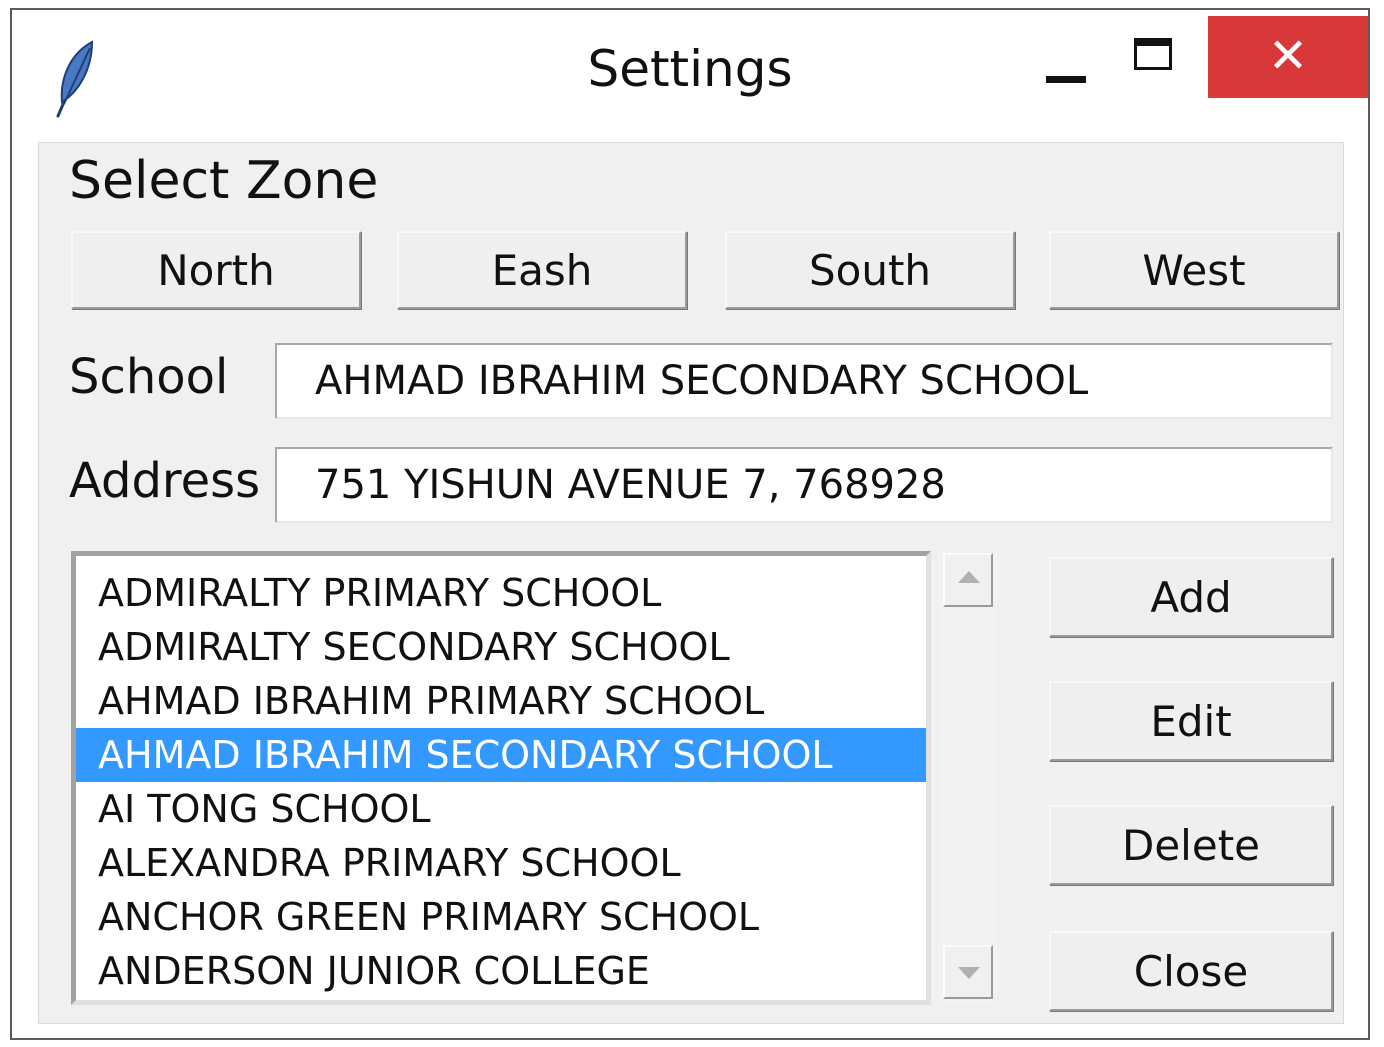  Describe the element at coordinates (501, 971) in the screenshot. I see `list-item: ANDERSON JUNIOR COLLEGE` at that location.